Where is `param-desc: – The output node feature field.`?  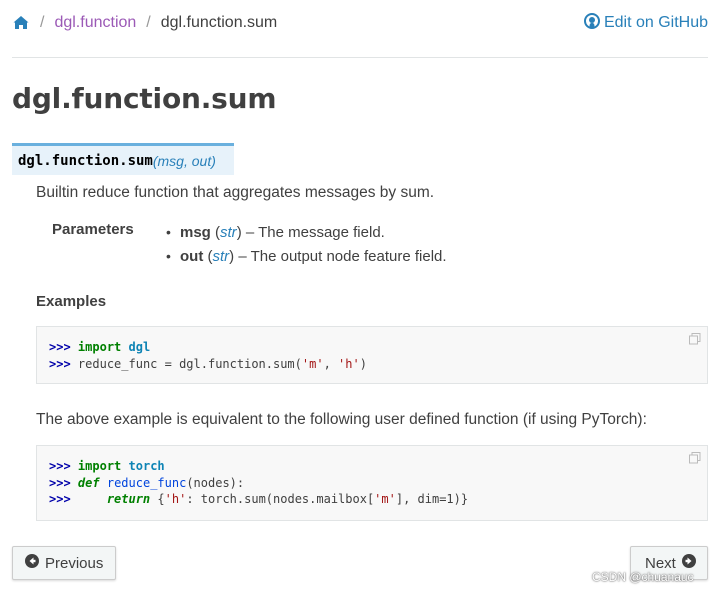 param-desc: – The output node feature field. is located at coordinates (342, 256).